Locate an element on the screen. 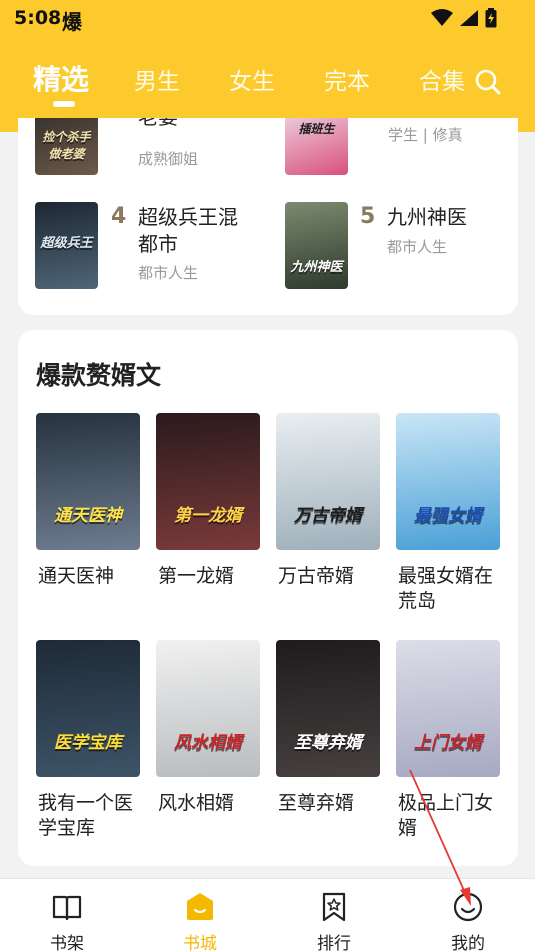 This screenshot has height=951, width=535. book-title: 通天医神 is located at coordinates (76, 576).